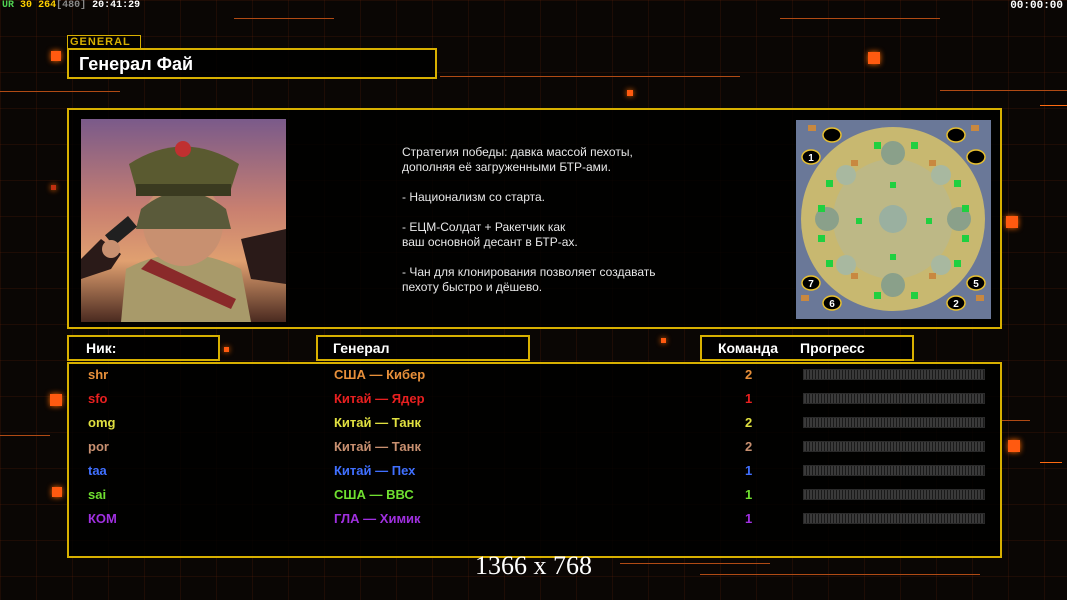 The height and width of the screenshot is (600, 1067). What do you see at coordinates (832, 304) in the screenshot?
I see `start-pos-6: 6` at bounding box center [832, 304].